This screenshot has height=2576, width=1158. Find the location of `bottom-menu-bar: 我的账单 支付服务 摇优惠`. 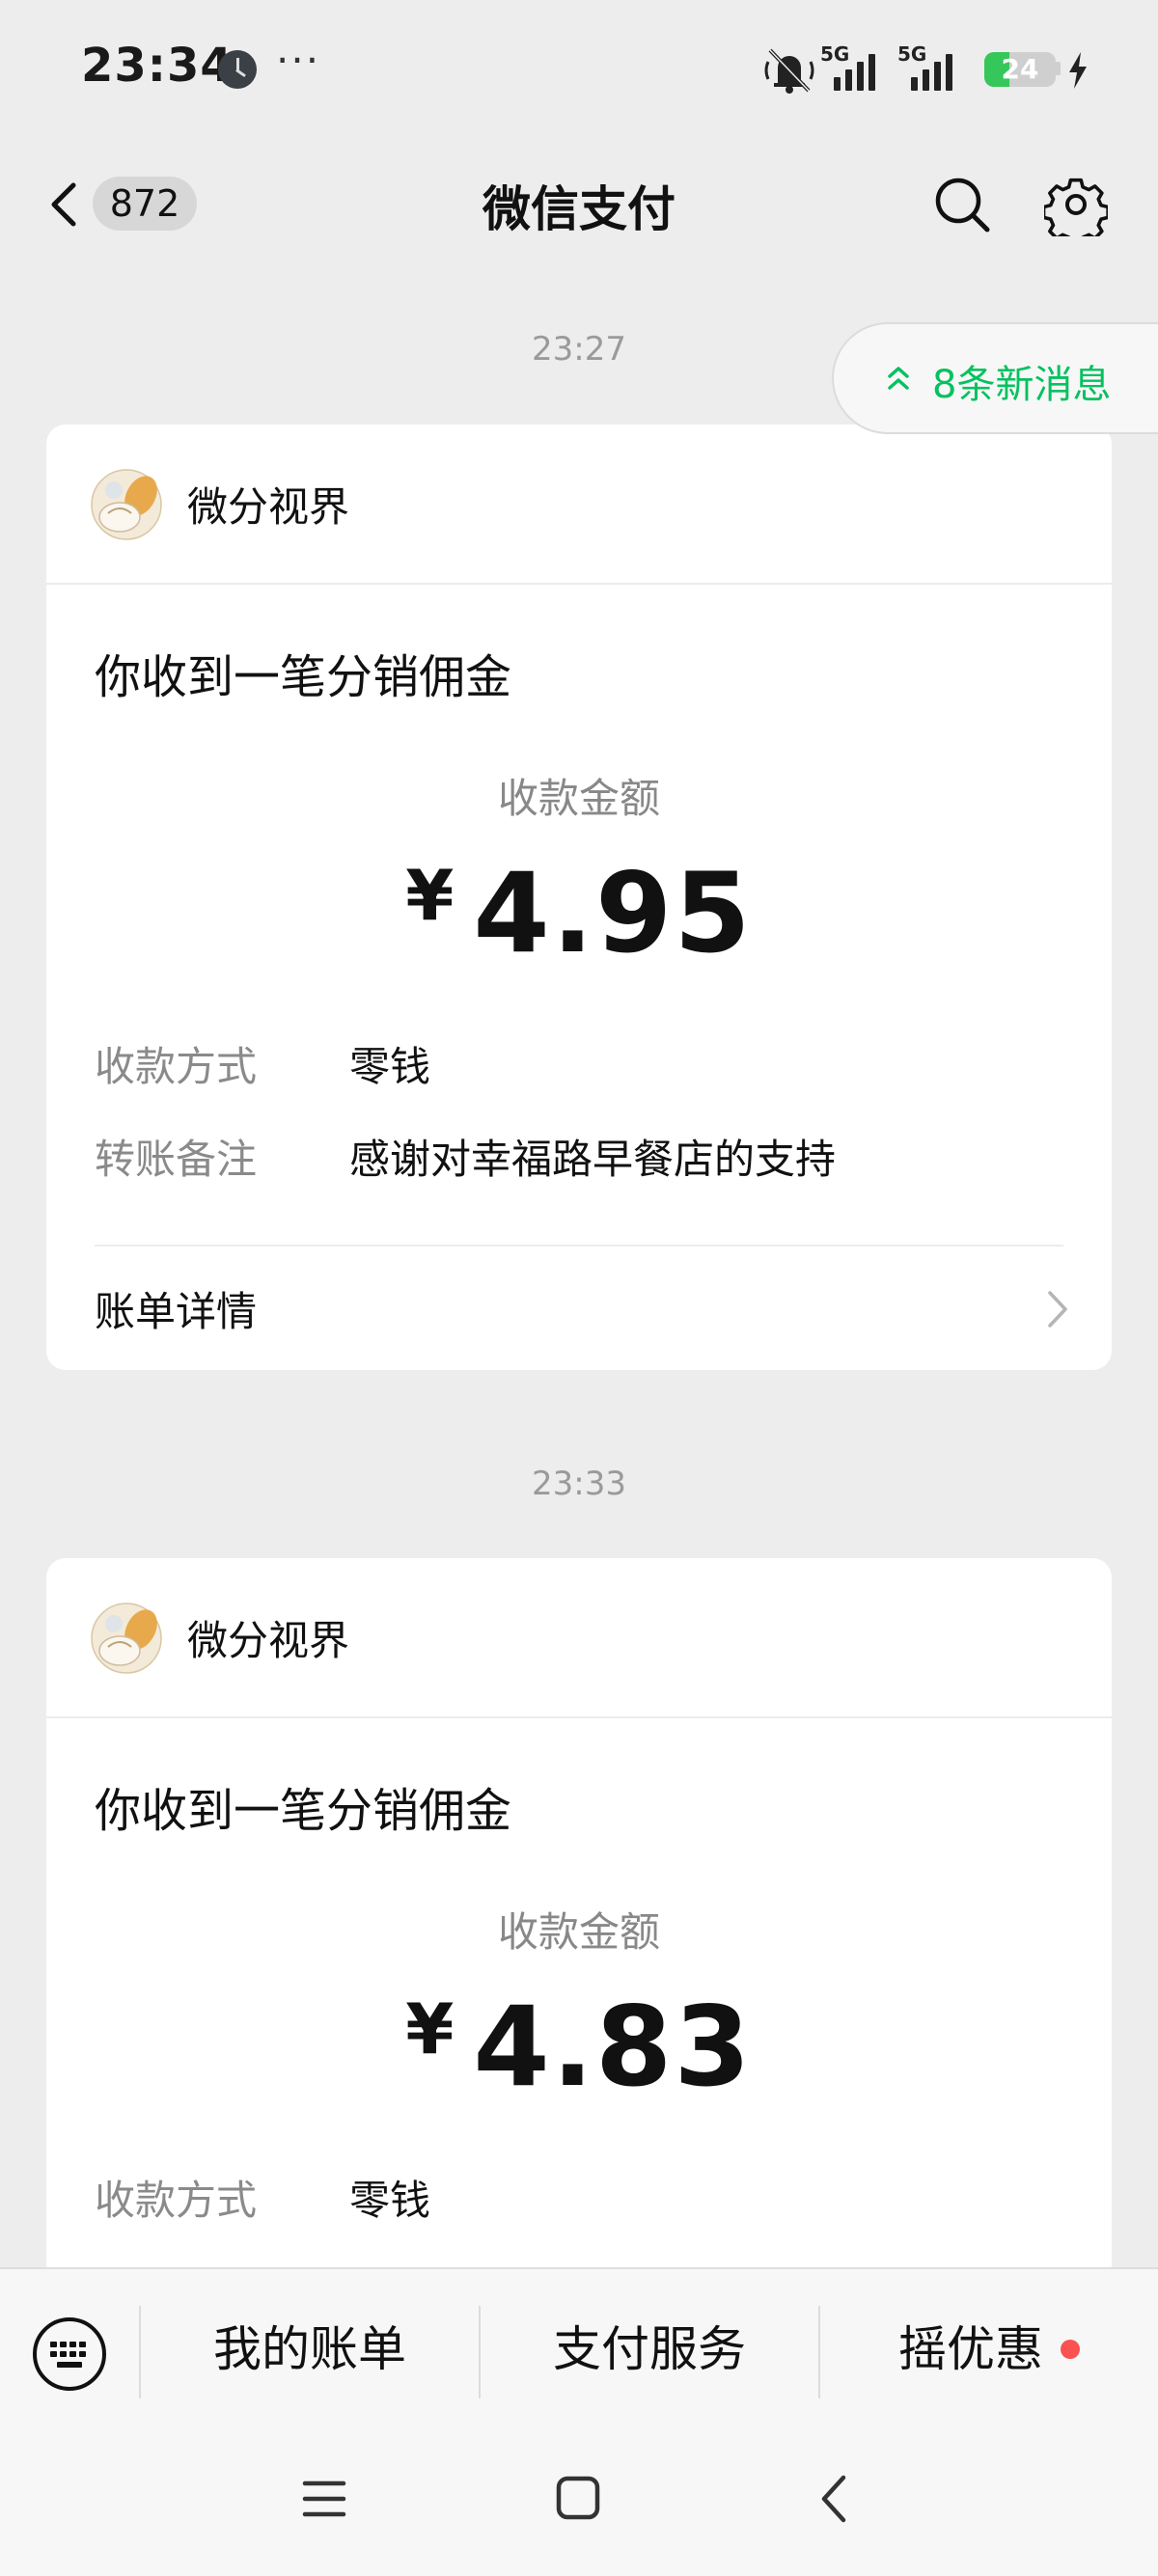

bottom-menu-bar: 我的账单 支付服务 摇优惠 is located at coordinates (579, 2349).